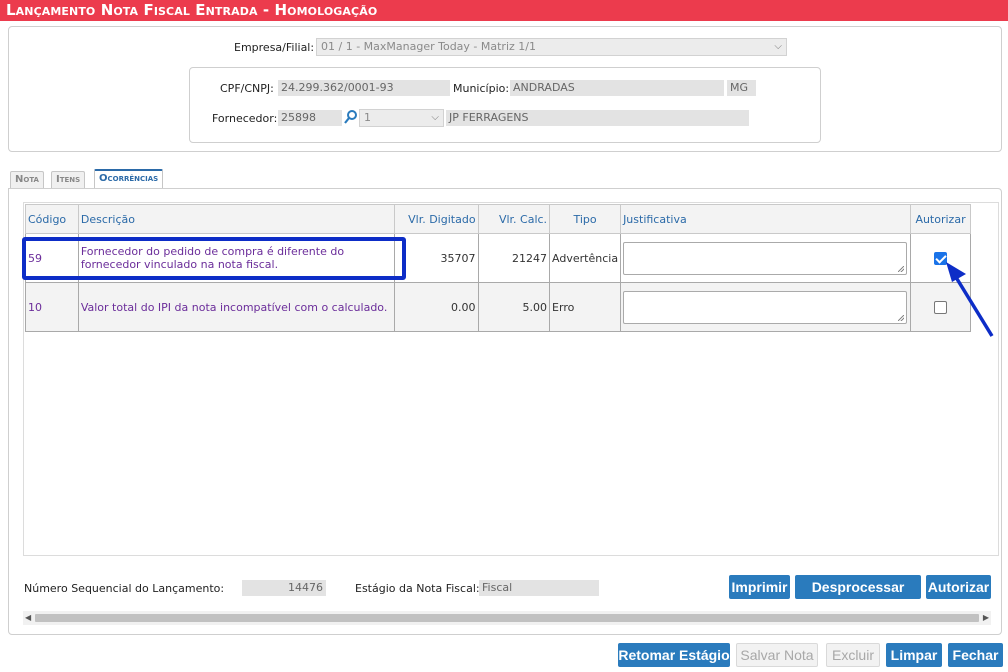 This screenshot has width=1008, height=672. I want to click on fornecedor-code-field: 25898, so click(310, 118).